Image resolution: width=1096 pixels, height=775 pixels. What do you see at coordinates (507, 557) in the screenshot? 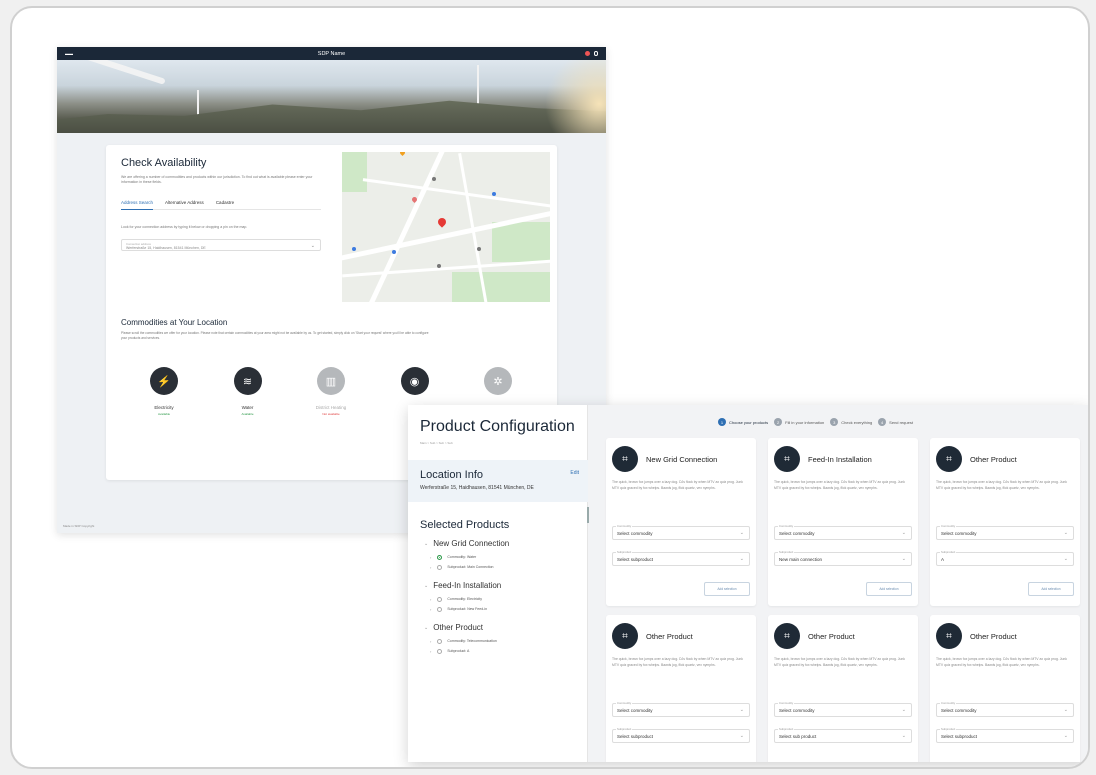
I see `tree-item: › Commodity: Water` at bounding box center [507, 557].